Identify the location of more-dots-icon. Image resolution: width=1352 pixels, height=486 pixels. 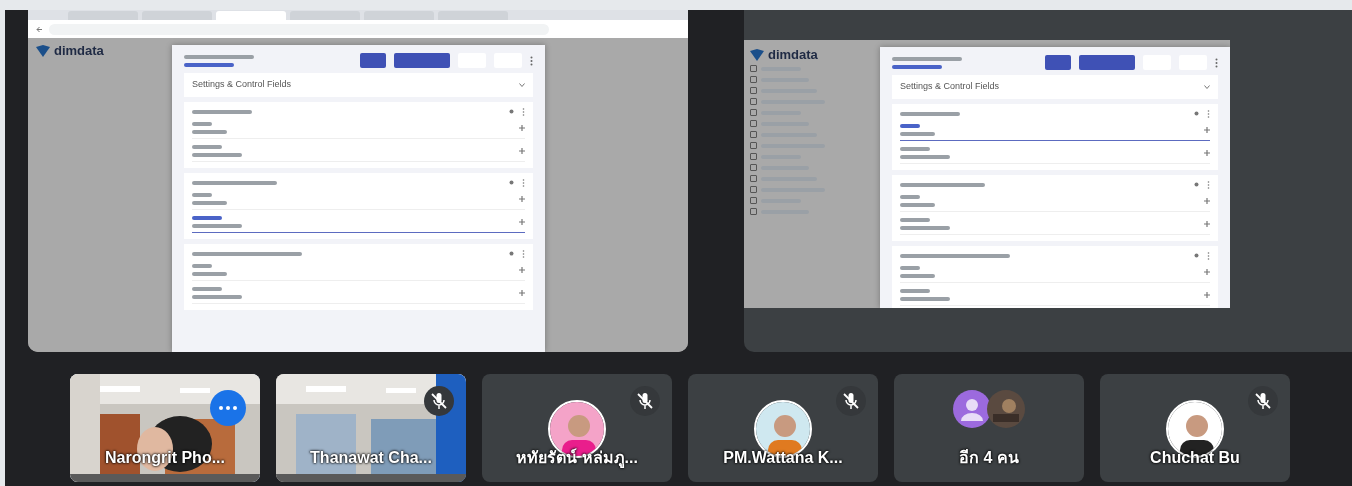
(228, 408).